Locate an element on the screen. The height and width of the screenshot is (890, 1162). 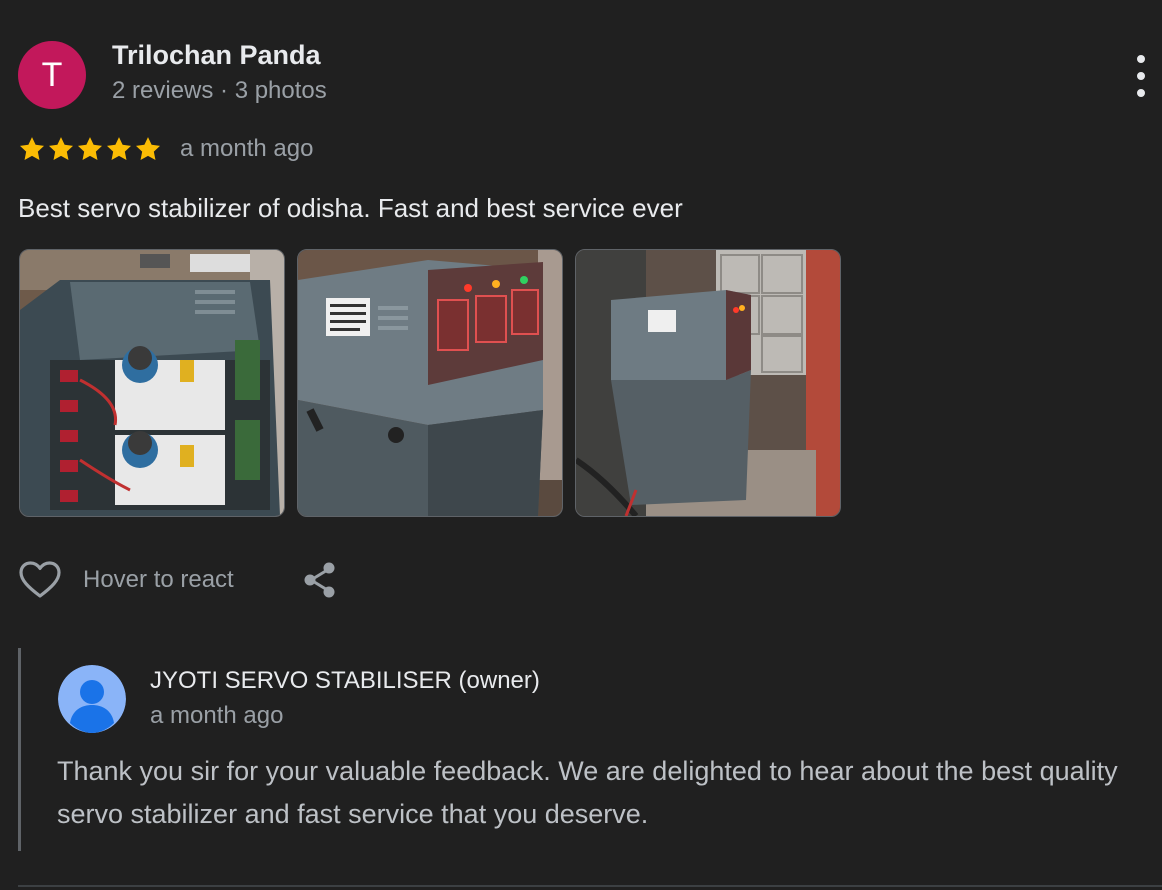
star-rating is located at coordinates (90, 149).